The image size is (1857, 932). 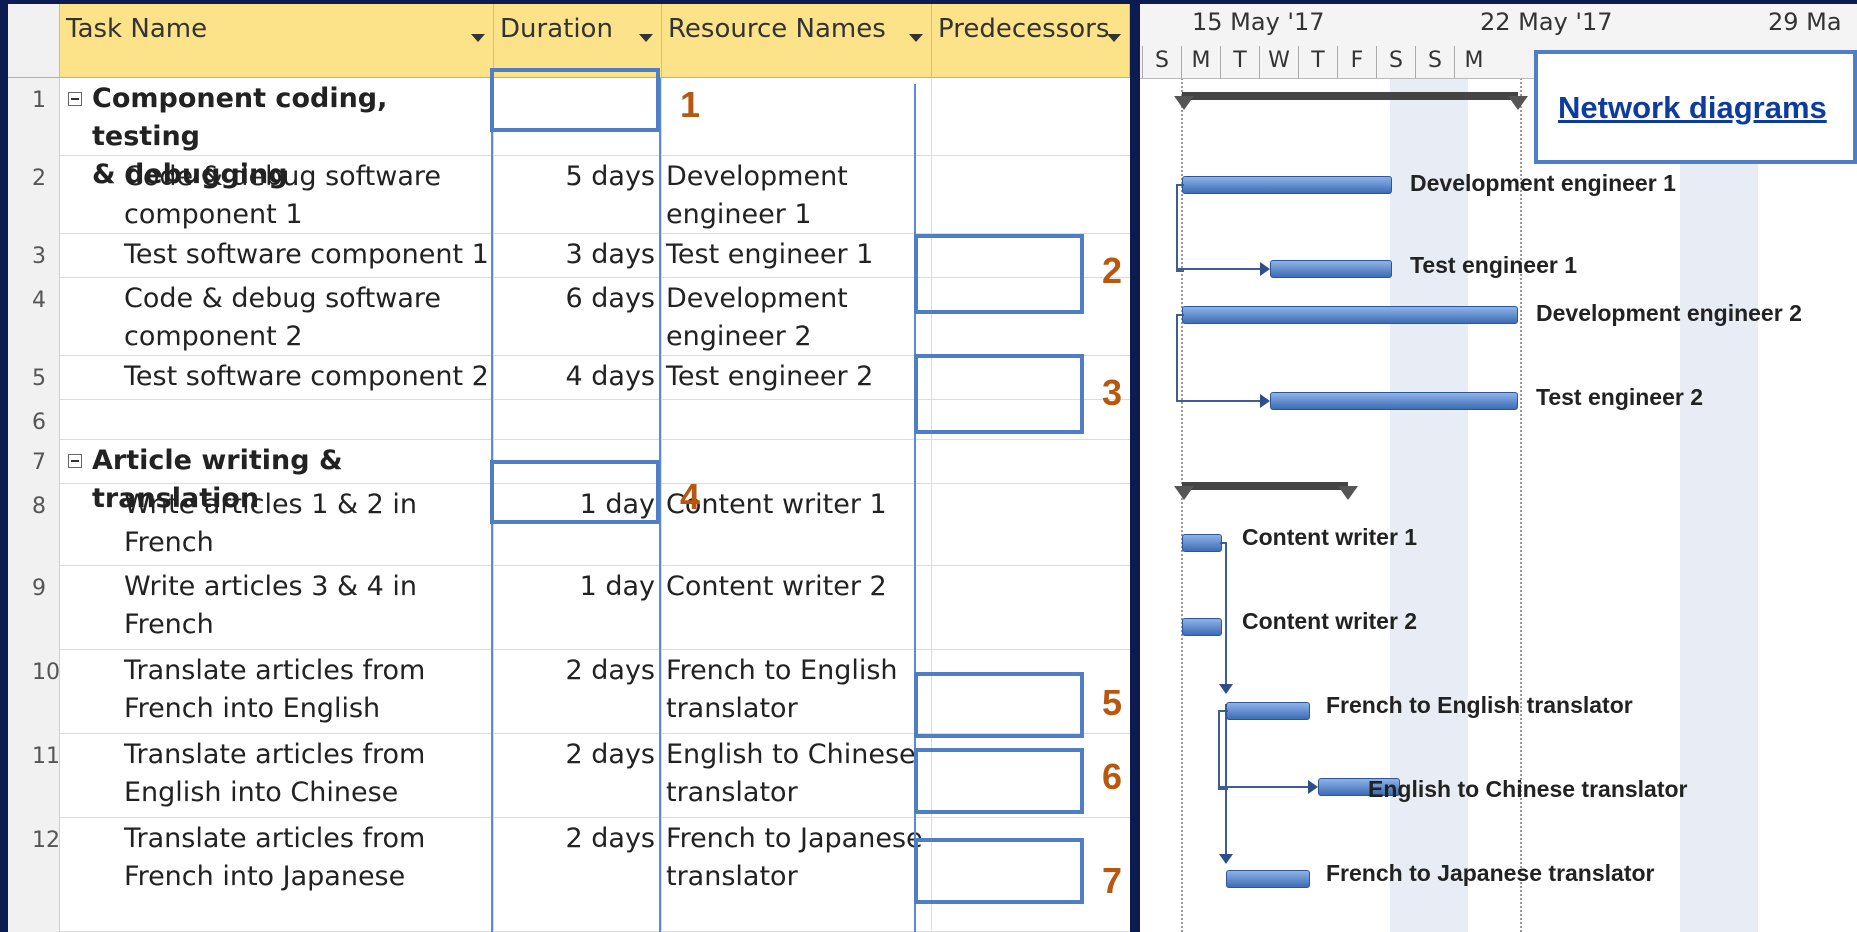 I want to click on duration-cell: 1 day, so click(x=578, y=607).